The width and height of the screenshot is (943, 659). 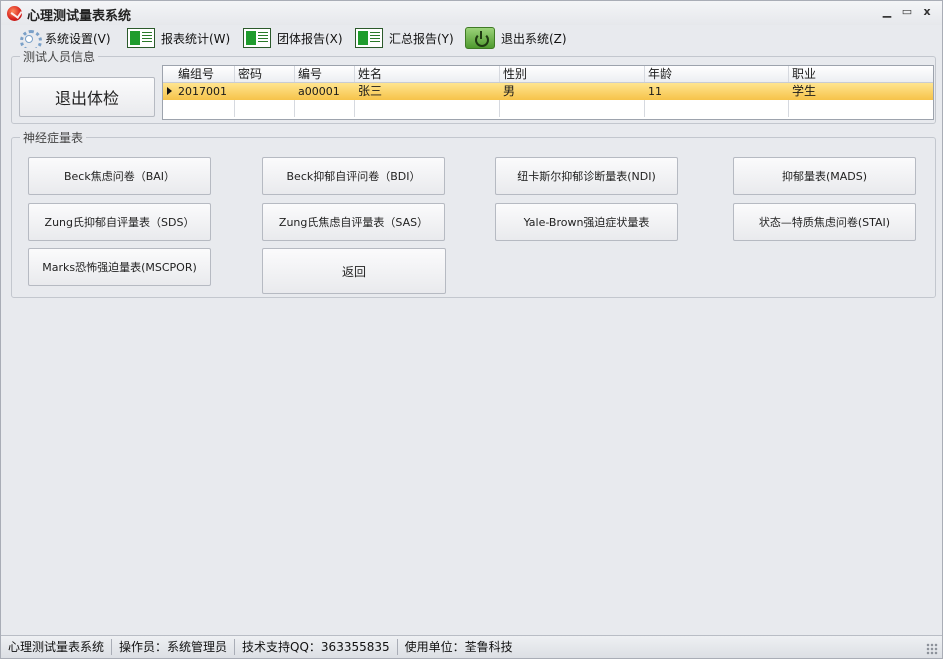 What do you see at coordinates (325, 91) in the screenshot?
I see `table-cell: a00001` at bounding box center [325, 91].